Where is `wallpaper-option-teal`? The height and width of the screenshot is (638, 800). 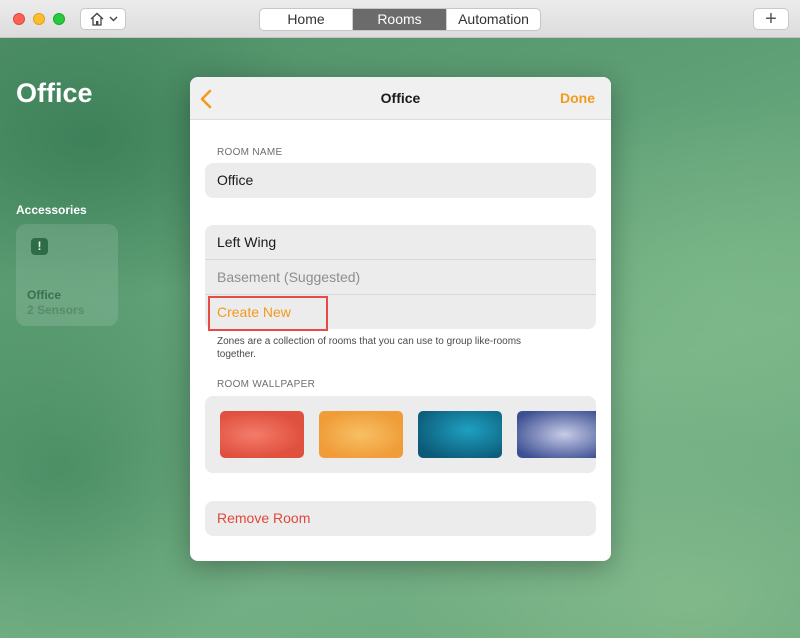 wallpaper-option-teal is located at coordinates (460, 434).